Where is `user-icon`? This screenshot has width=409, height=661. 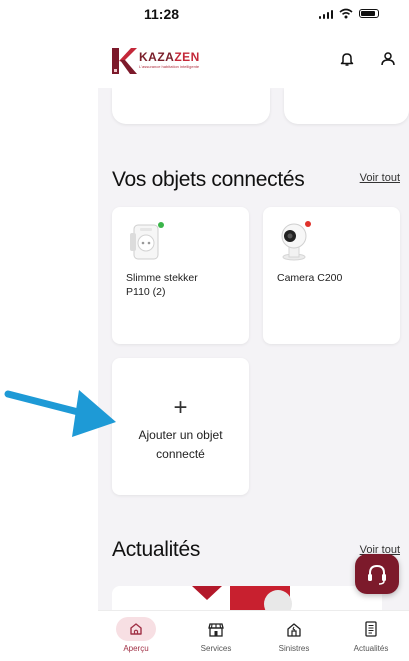
user-icon is located at coordinates (388, 59).